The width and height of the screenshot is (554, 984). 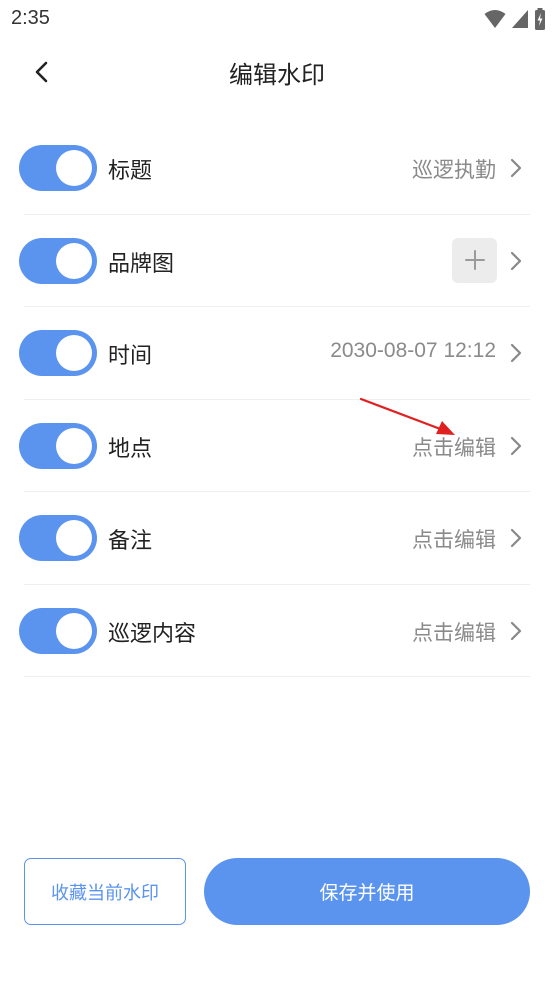 I want to click on row-label: 备注, so click(x=130, y=541).